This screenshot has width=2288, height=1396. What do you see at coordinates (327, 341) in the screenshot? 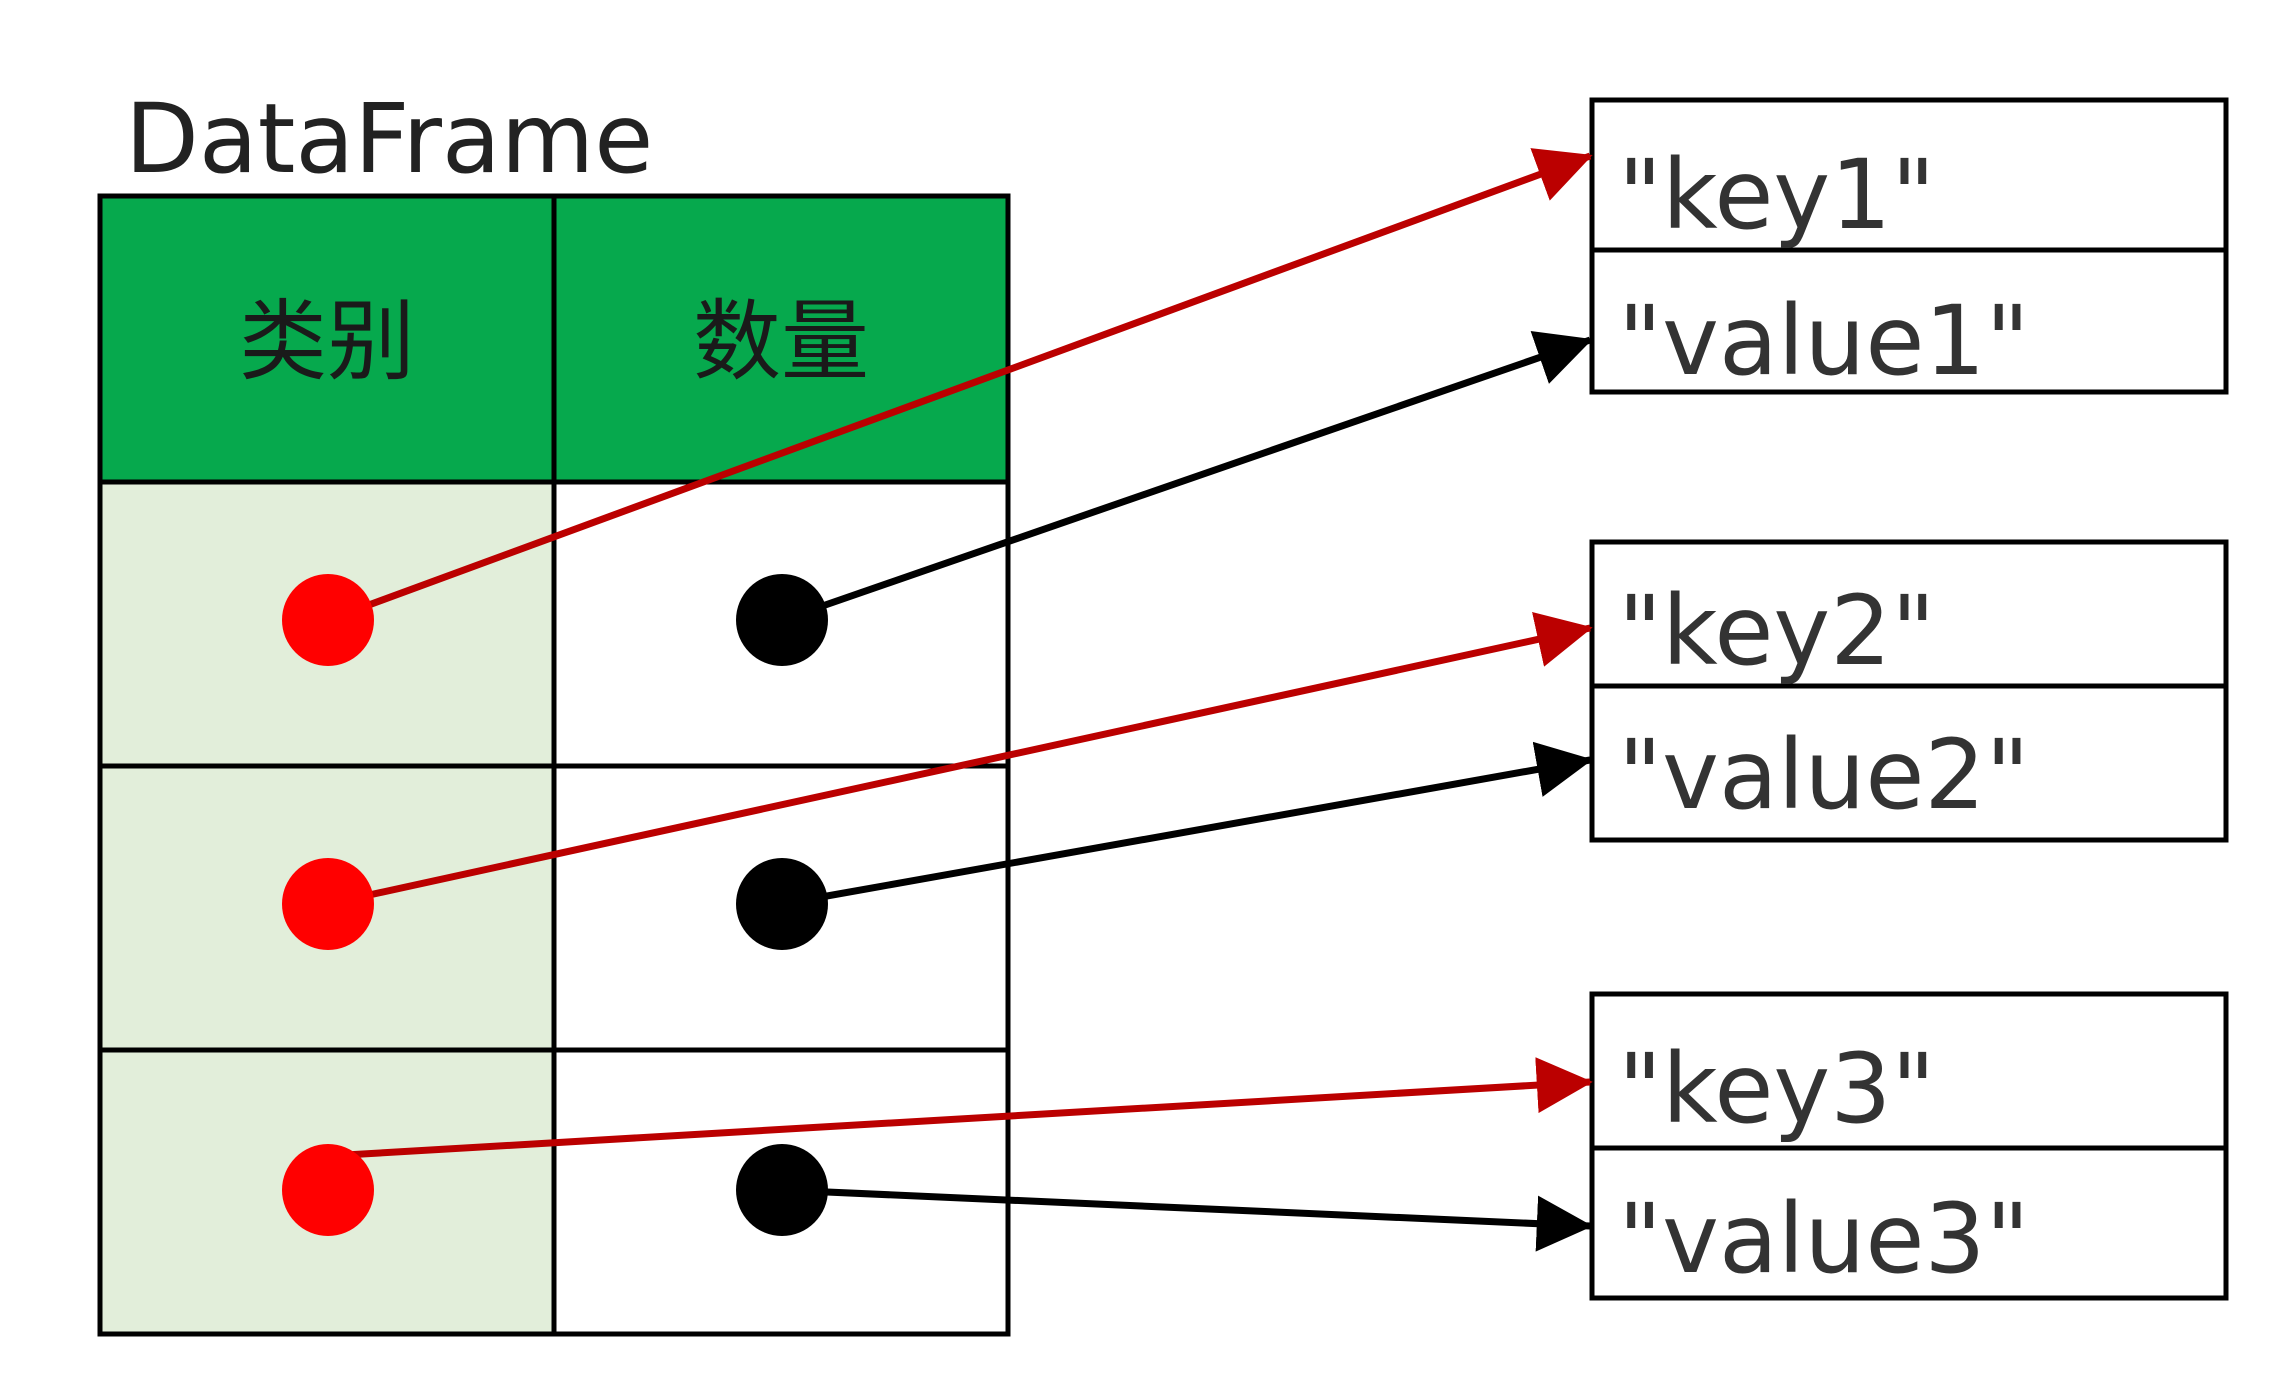
I see `header-category: 类别` at bounding box center [327, 341].